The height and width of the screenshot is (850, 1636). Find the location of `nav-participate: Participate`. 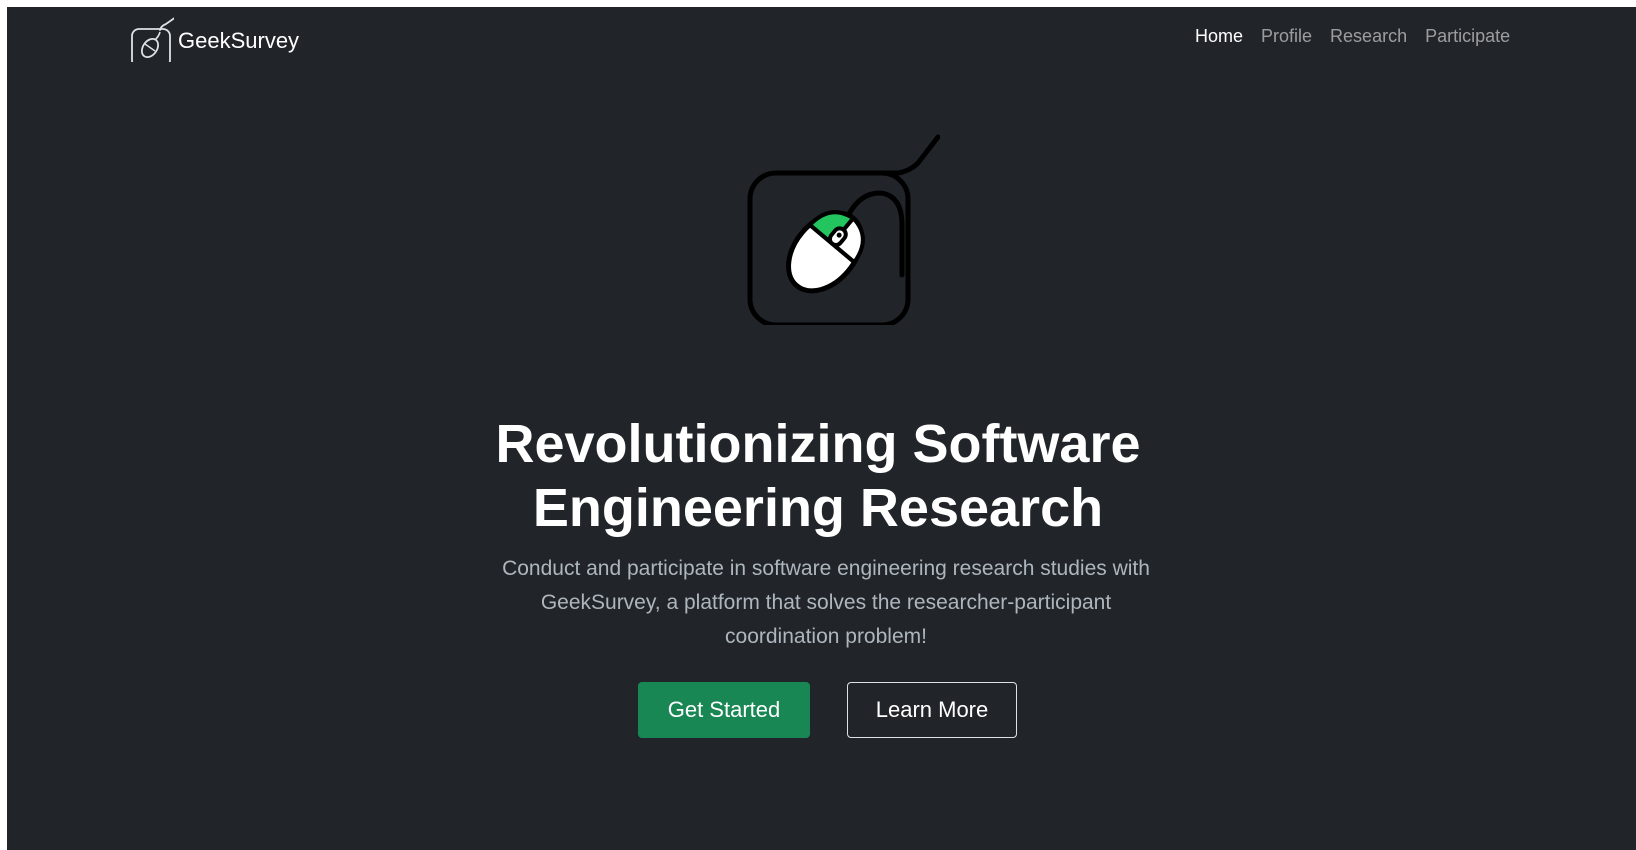

nav-participate: Participate is located at coordinates (1467, 36).